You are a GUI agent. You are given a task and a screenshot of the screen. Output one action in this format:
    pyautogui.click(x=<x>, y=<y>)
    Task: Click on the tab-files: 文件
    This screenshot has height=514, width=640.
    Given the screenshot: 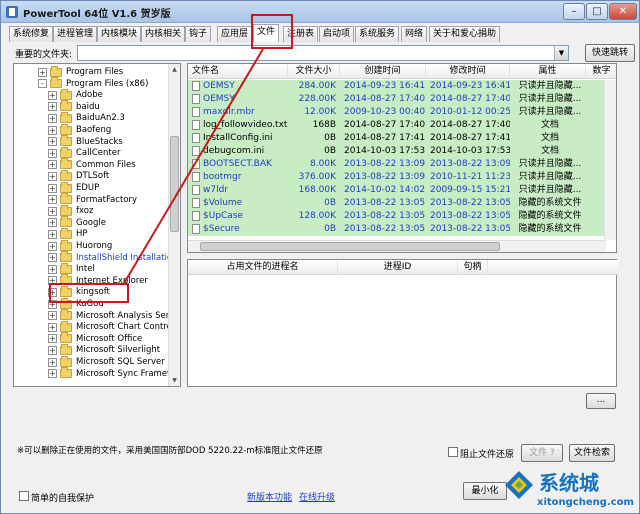 What is the action you would take?
    pyautogui.click(x=266, y=33)
    